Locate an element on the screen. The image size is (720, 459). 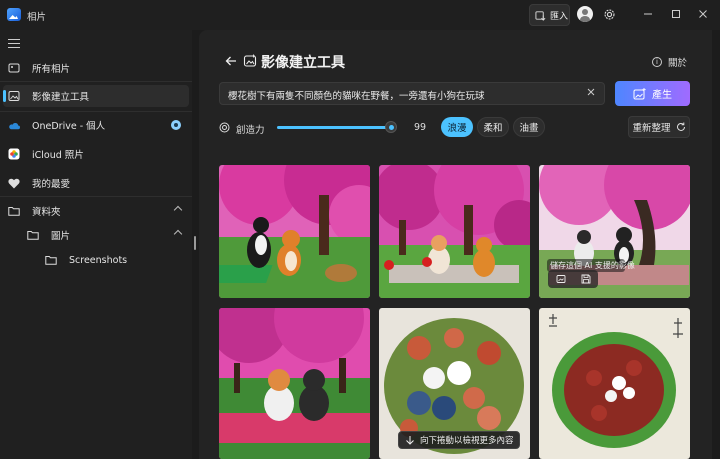
close-button is located at coordinates (703, 14).